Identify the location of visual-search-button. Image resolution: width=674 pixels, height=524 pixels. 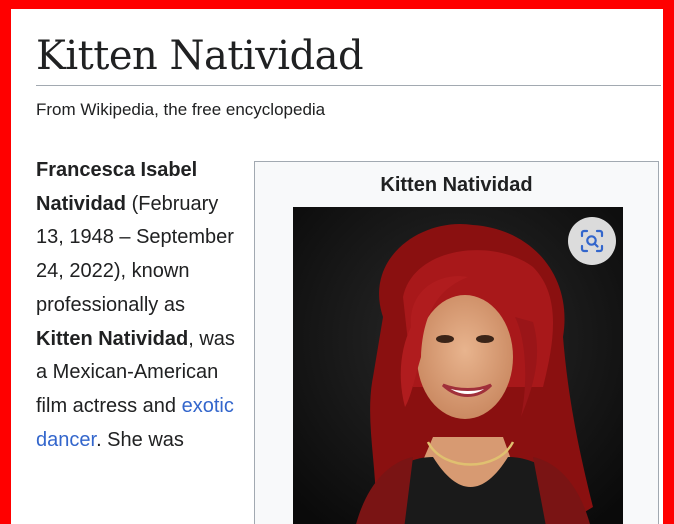
(592, 241).